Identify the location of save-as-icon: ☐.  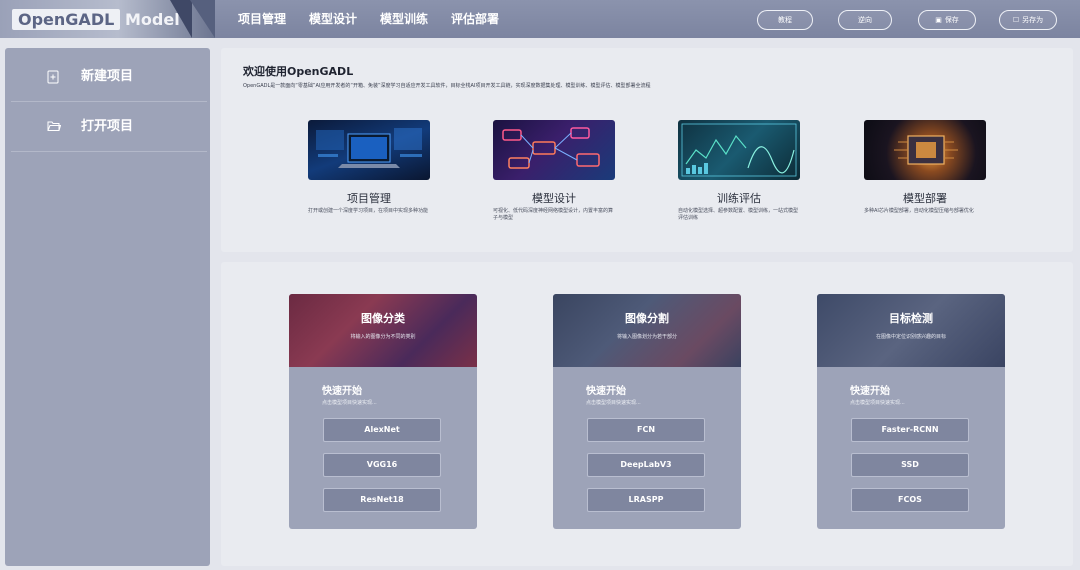
(1016, 20).